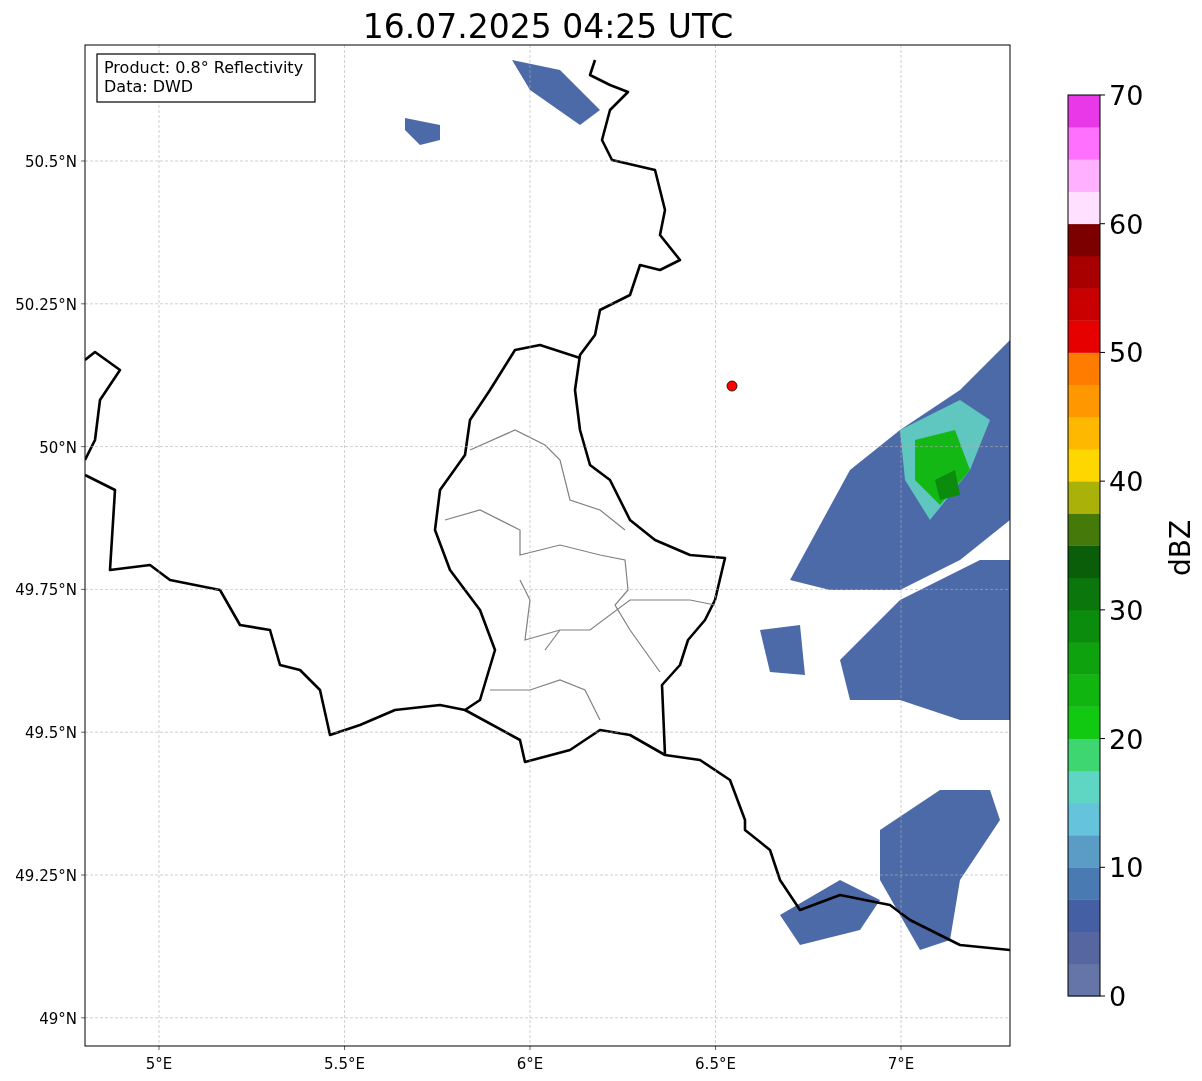  I want to click on colorbar-tick-label: 40, so click(1126, 482).